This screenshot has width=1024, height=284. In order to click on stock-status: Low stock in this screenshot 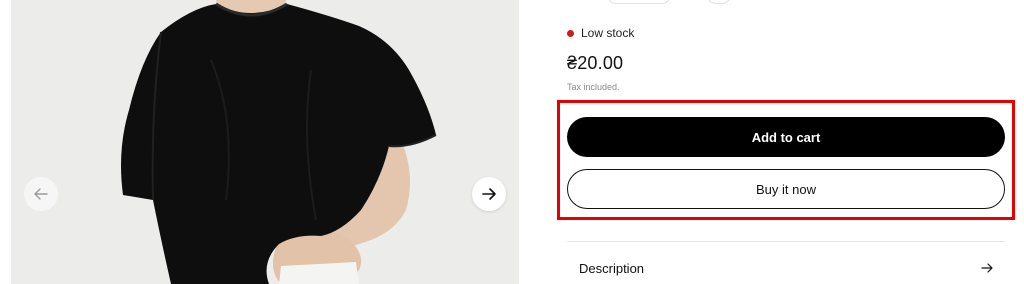, I will do `click(600, 33)`.